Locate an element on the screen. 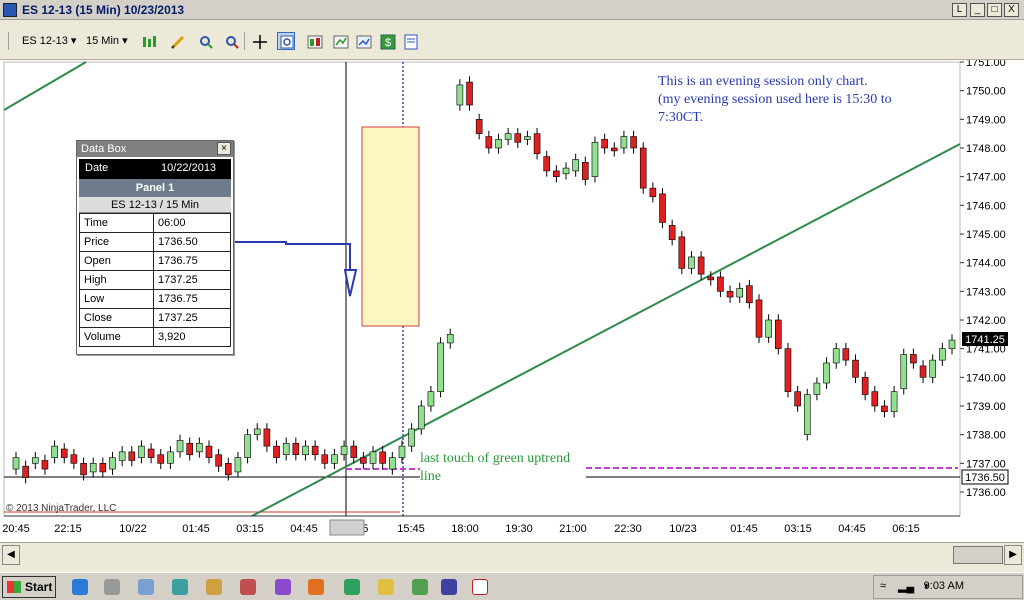 The image size is (1024, 600). crosshair-icon is located at coordinates (259, 41).